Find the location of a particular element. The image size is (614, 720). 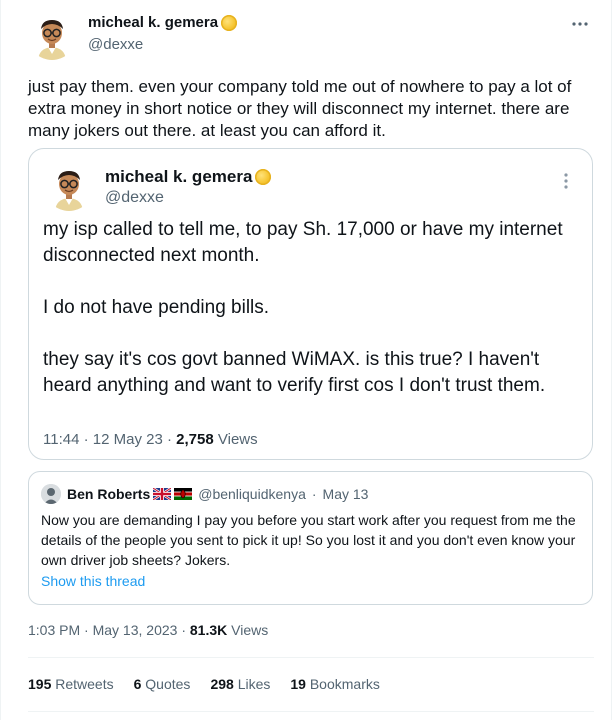

profile-photo-icon is located at coordinates (51, 494).